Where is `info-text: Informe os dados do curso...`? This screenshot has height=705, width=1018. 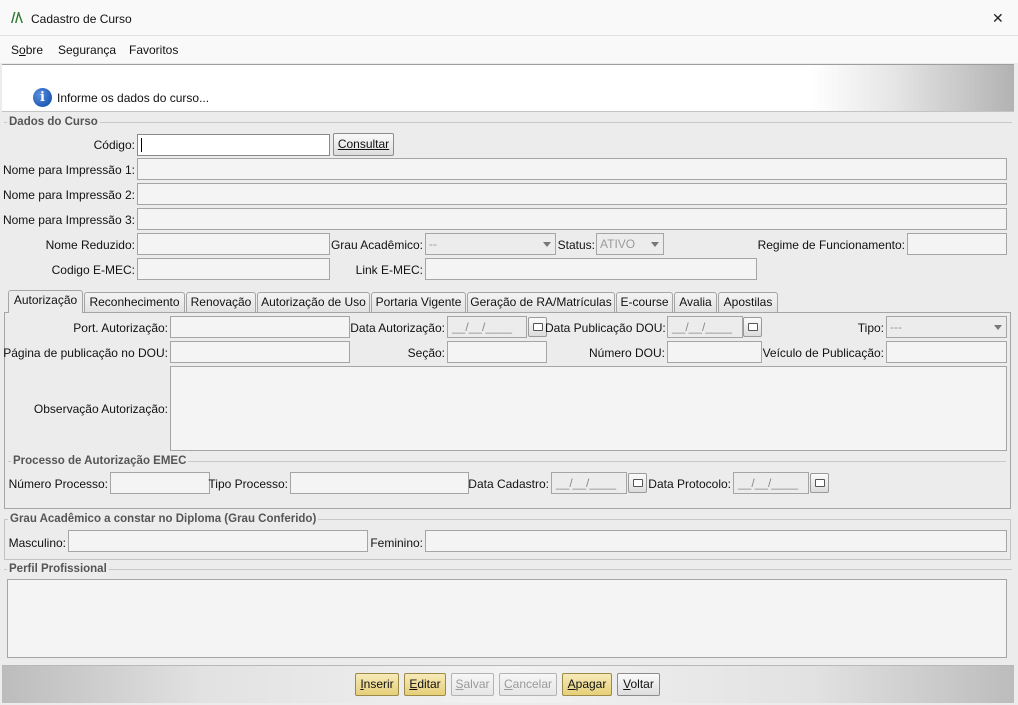
info-text: Informe os dados do curso... is located at coordinates (133, 98).